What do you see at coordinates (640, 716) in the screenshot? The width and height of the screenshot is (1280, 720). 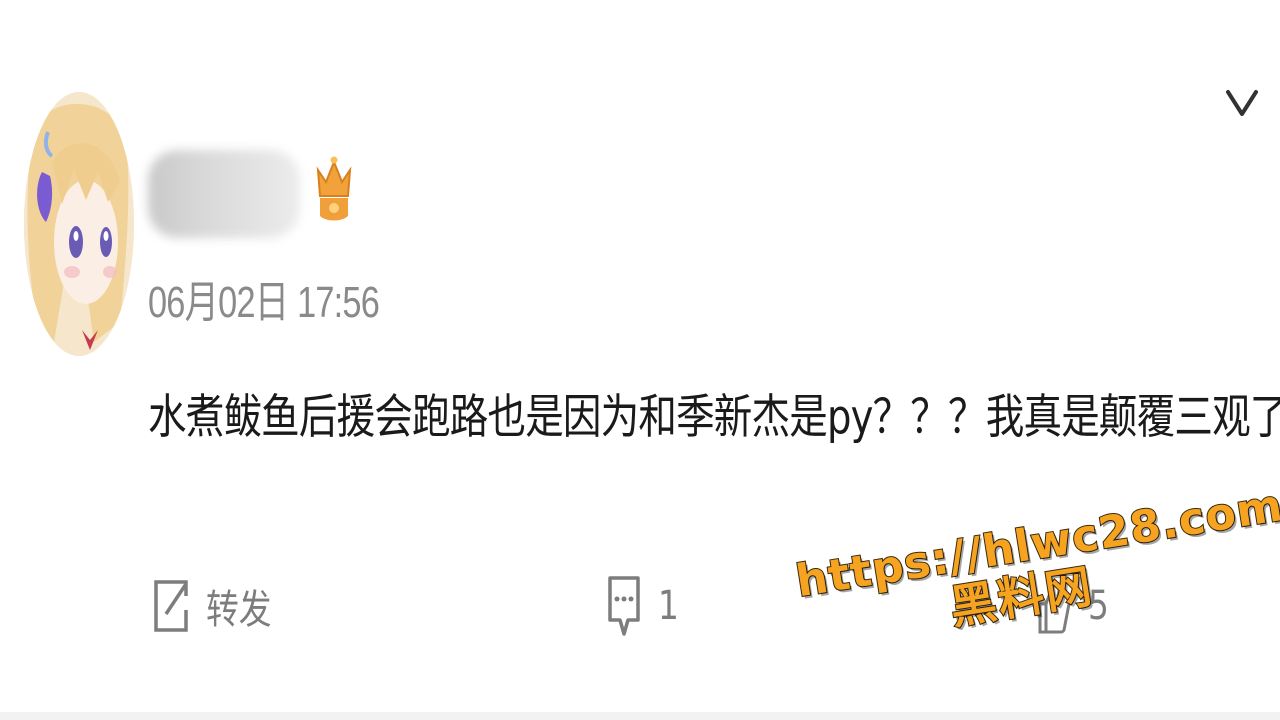 I see `bottom-divider` at bounding box center [640, 716].